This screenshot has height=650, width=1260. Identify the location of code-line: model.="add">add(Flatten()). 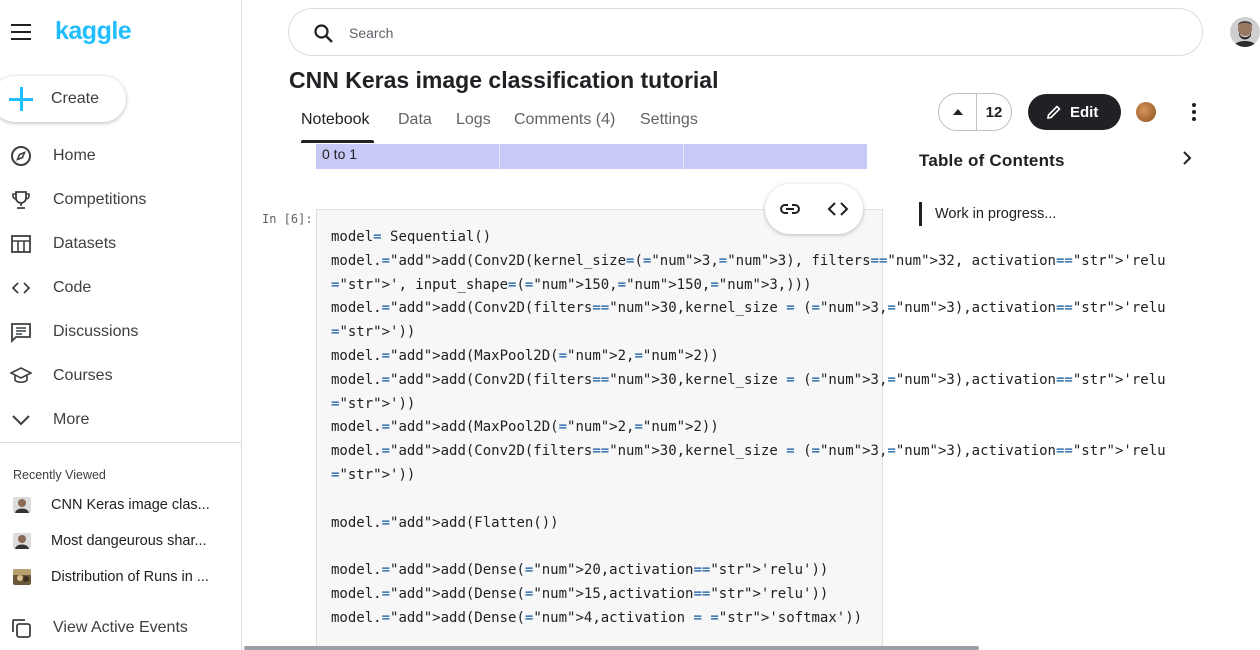
(445, 522).